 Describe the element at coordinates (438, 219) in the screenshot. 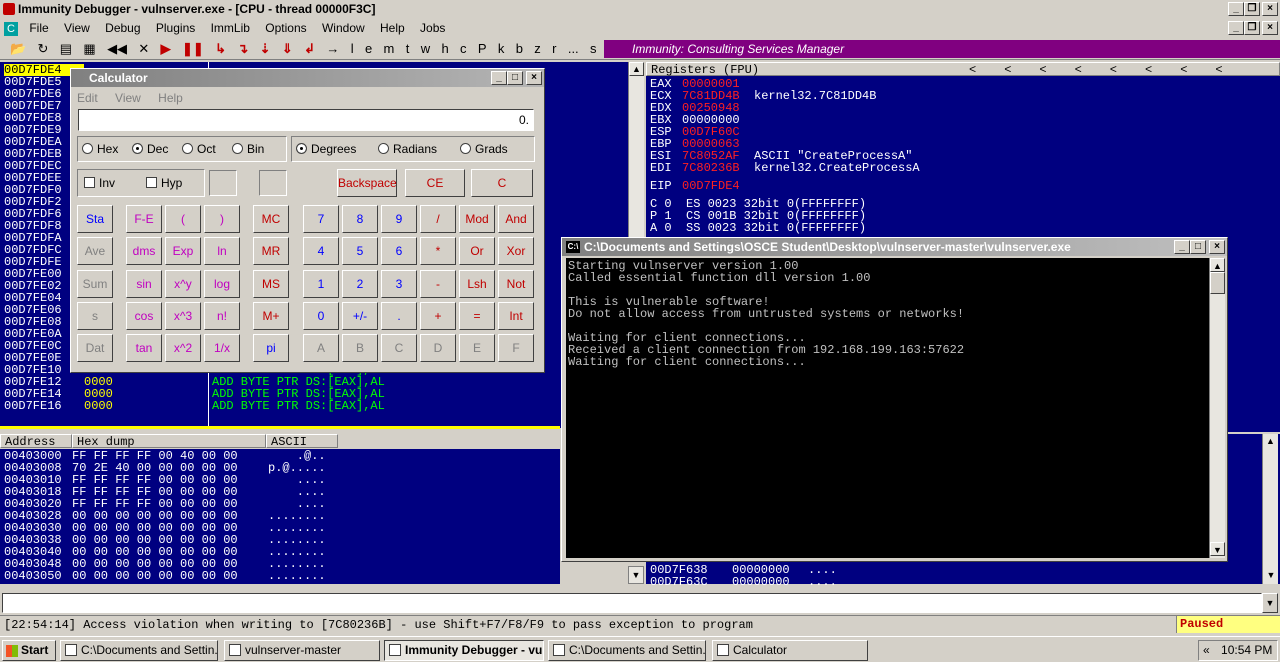

I see `calc-key-button: /` at that location.